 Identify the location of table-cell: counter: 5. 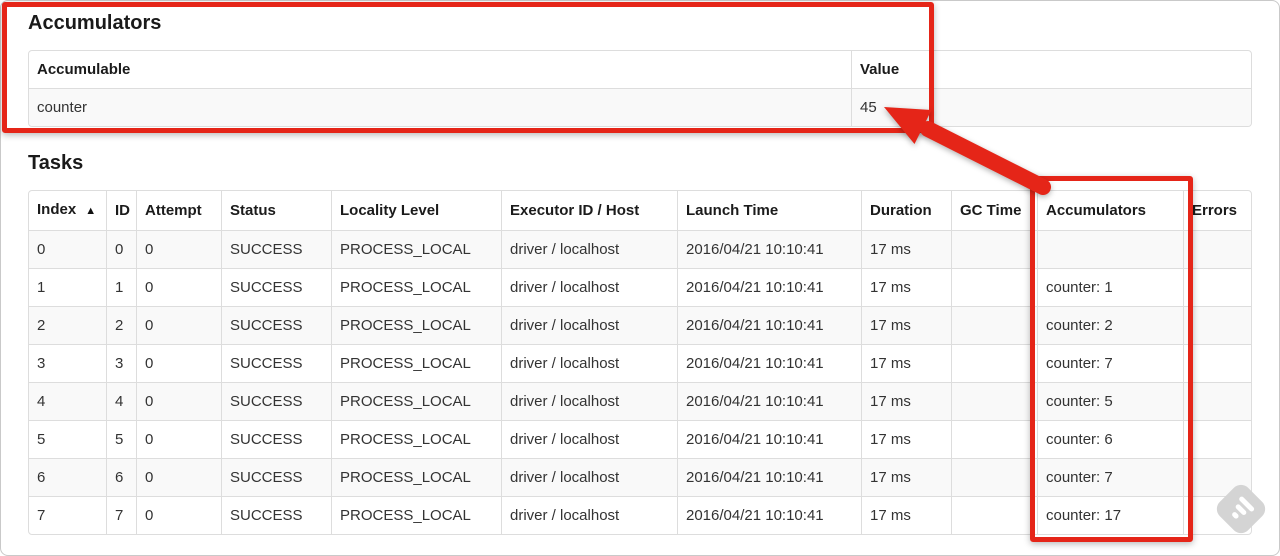
(1110, 401).